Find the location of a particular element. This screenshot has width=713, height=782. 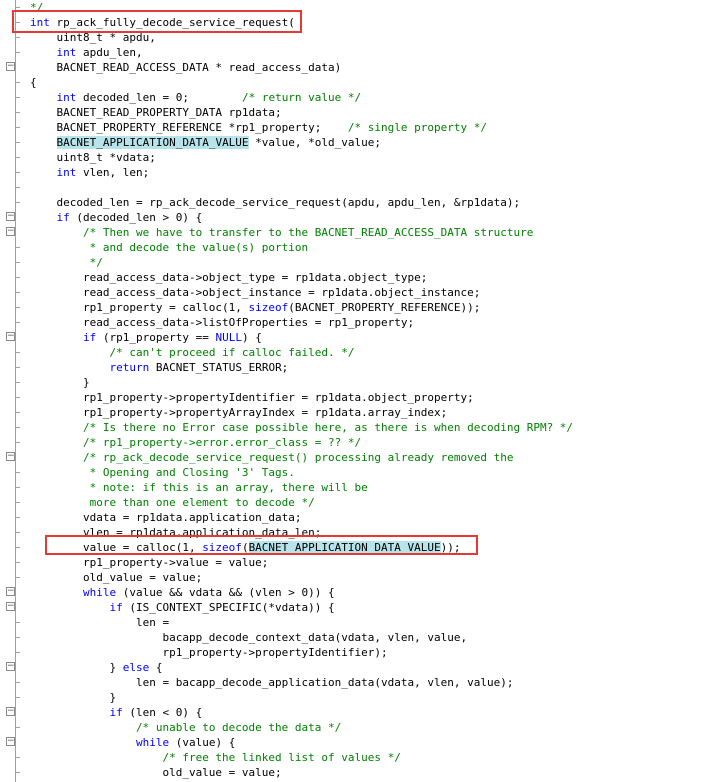

code-text: rp1_property->propertyIdentifier); is located at coordinates (208, 652).